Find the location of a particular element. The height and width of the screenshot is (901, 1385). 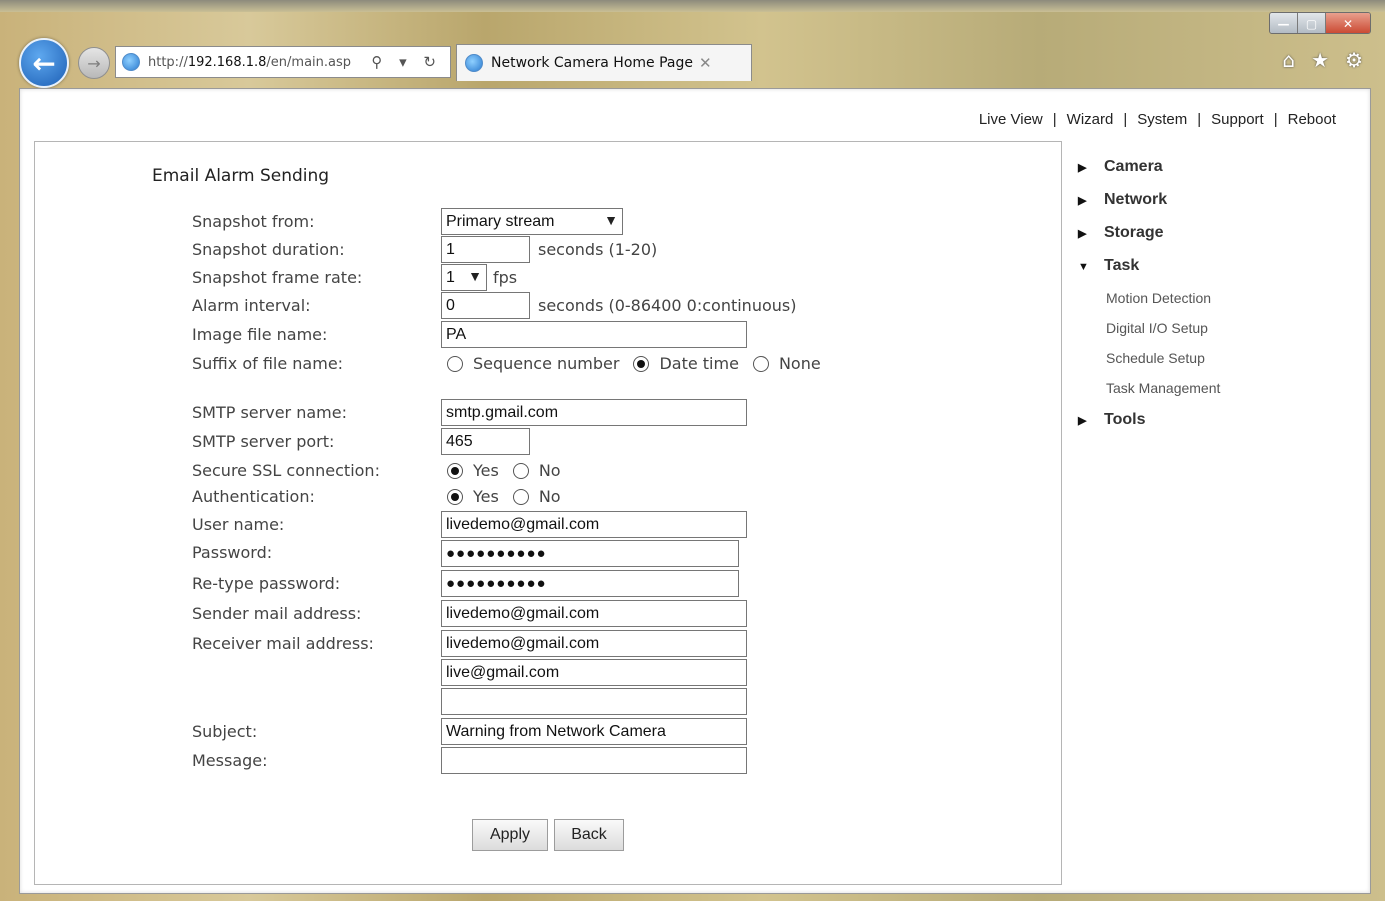

image-file-name-label: Image file name: is located at coordinates (260, 334).